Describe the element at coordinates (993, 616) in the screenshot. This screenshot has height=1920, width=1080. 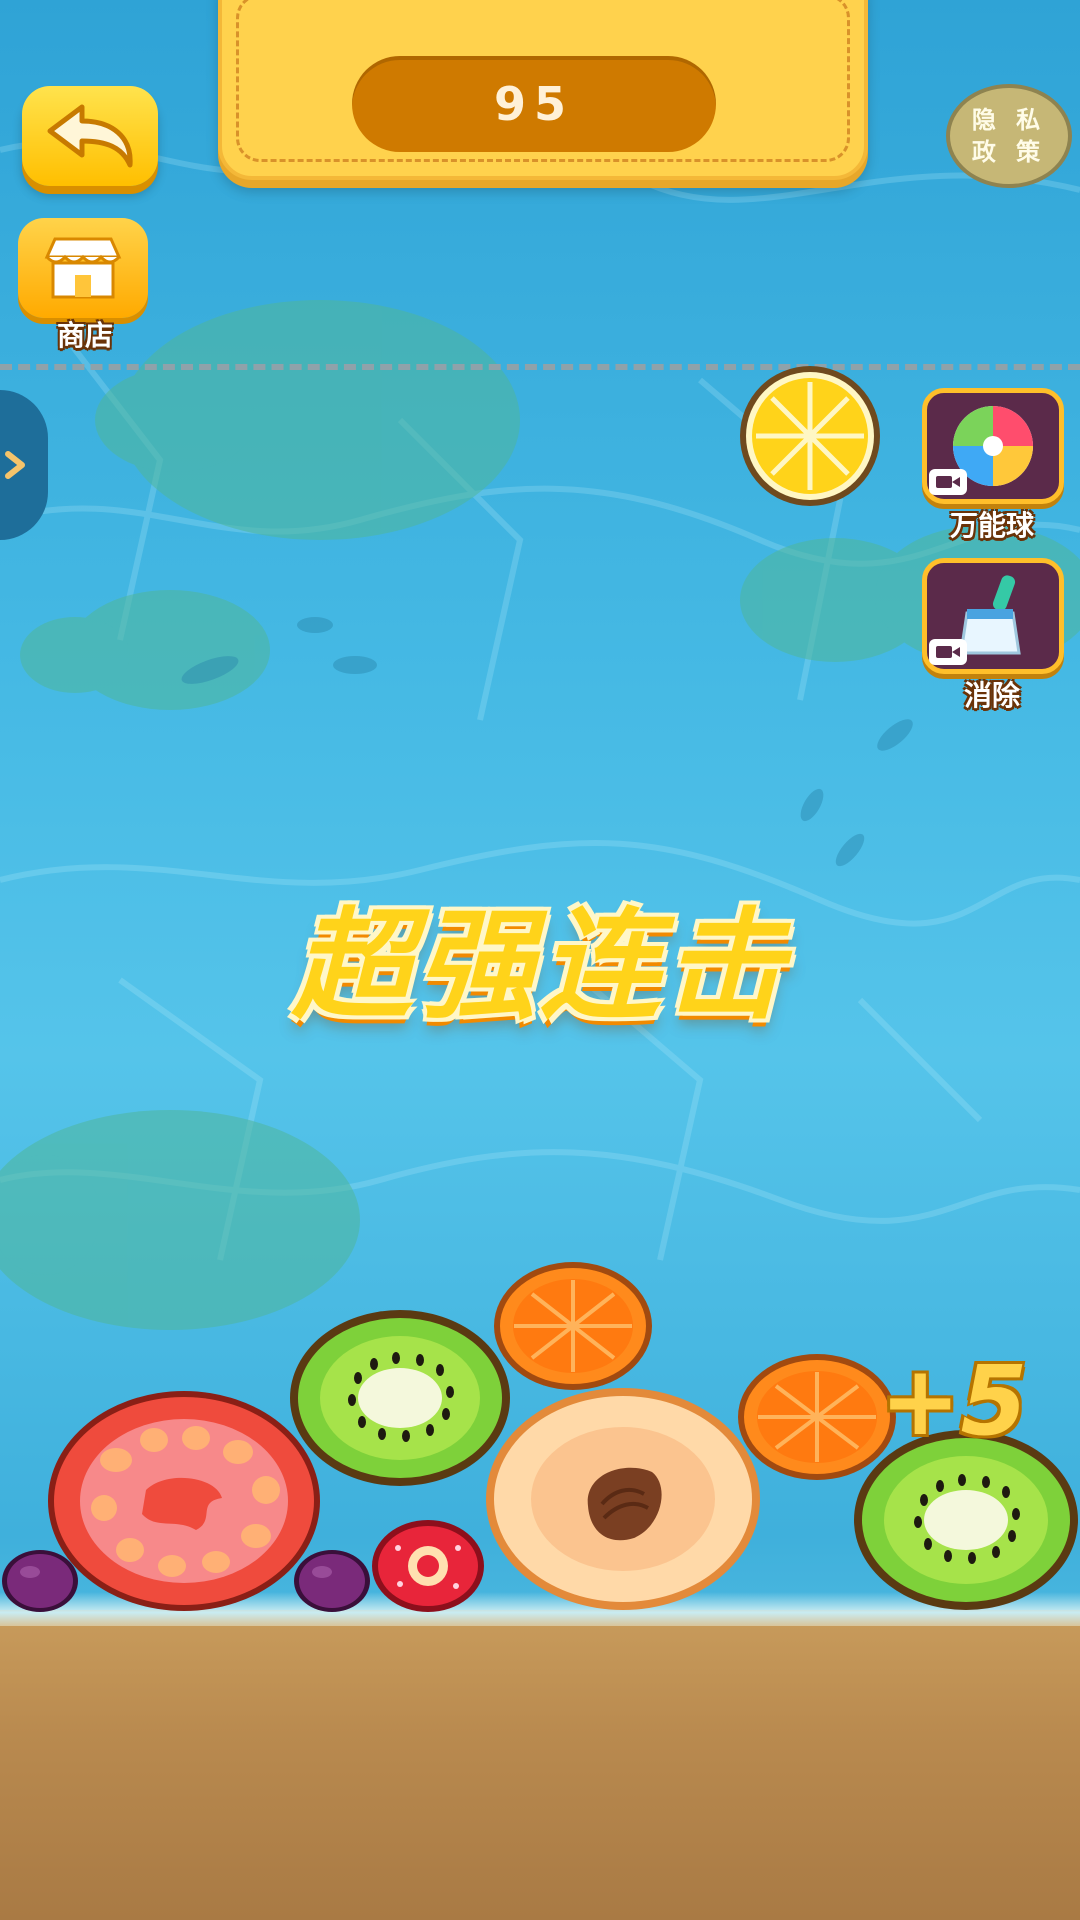
I see `clear-box` at that location.